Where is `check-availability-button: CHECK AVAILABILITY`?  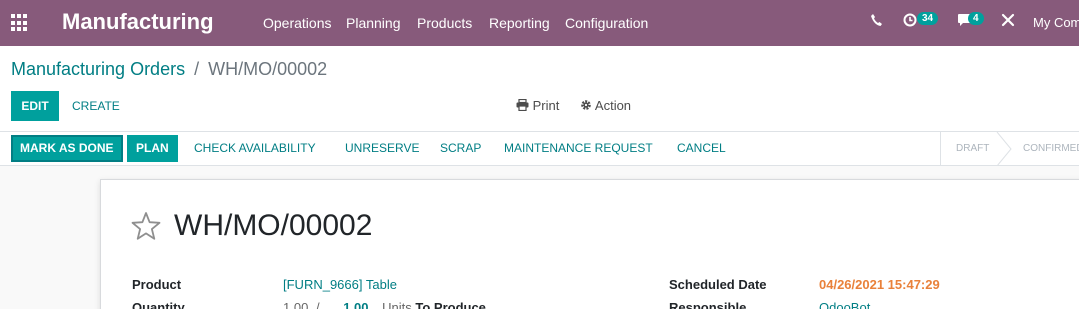
check-availability-button: CHECK AVAILABILITY is located at coordinates (255, 148).